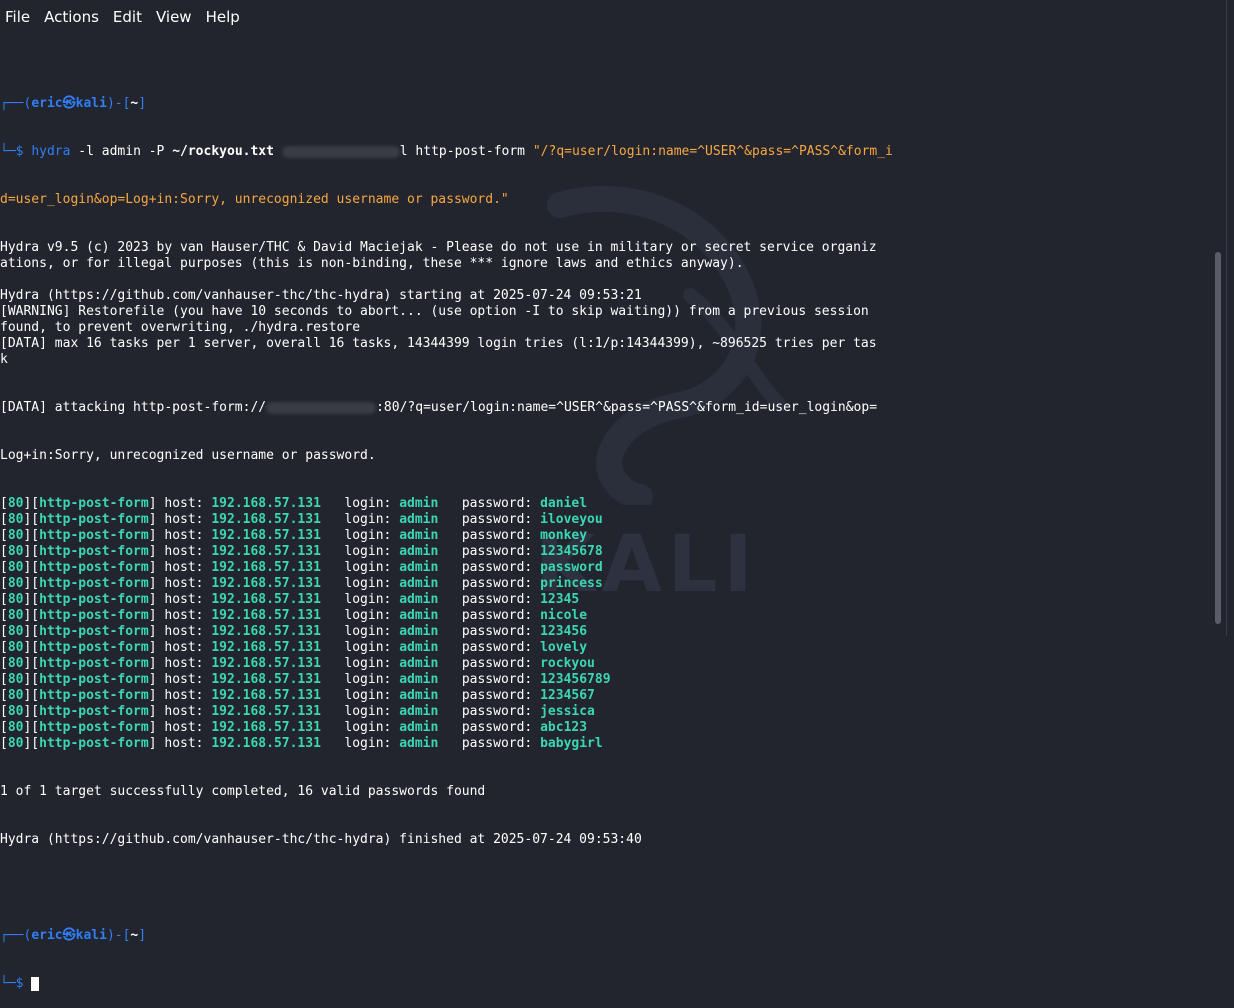 The image size is (1234, 1008). I want to click on scrollbar-thumb, so click(1218, 438).